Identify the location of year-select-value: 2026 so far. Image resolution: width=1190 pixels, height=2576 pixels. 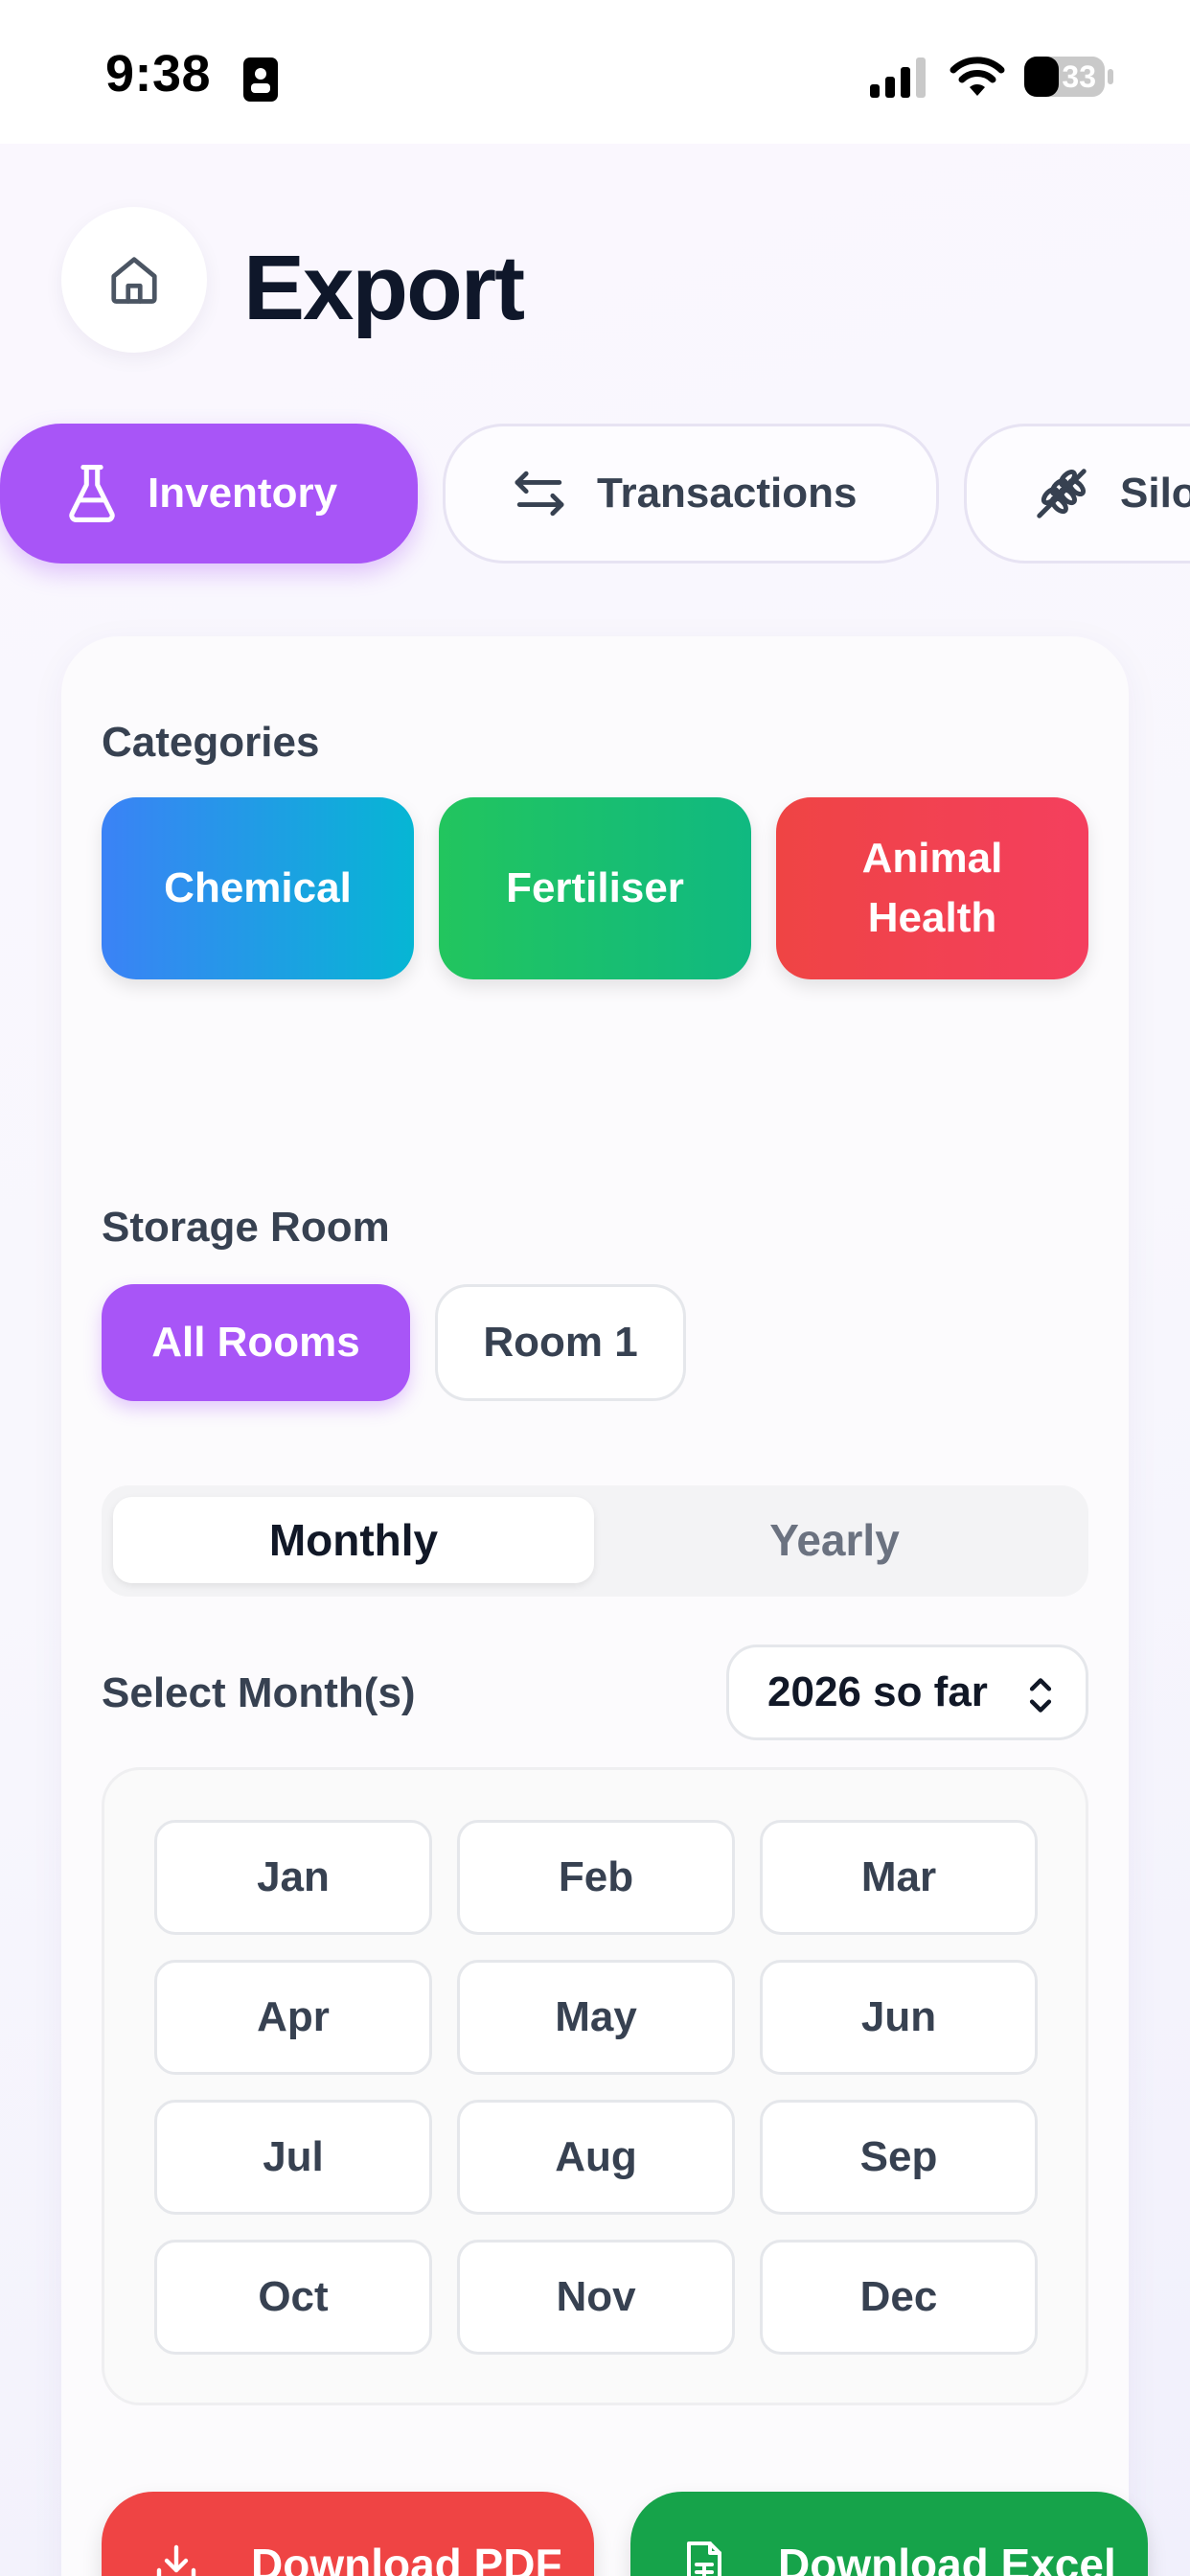
(878, 1691).